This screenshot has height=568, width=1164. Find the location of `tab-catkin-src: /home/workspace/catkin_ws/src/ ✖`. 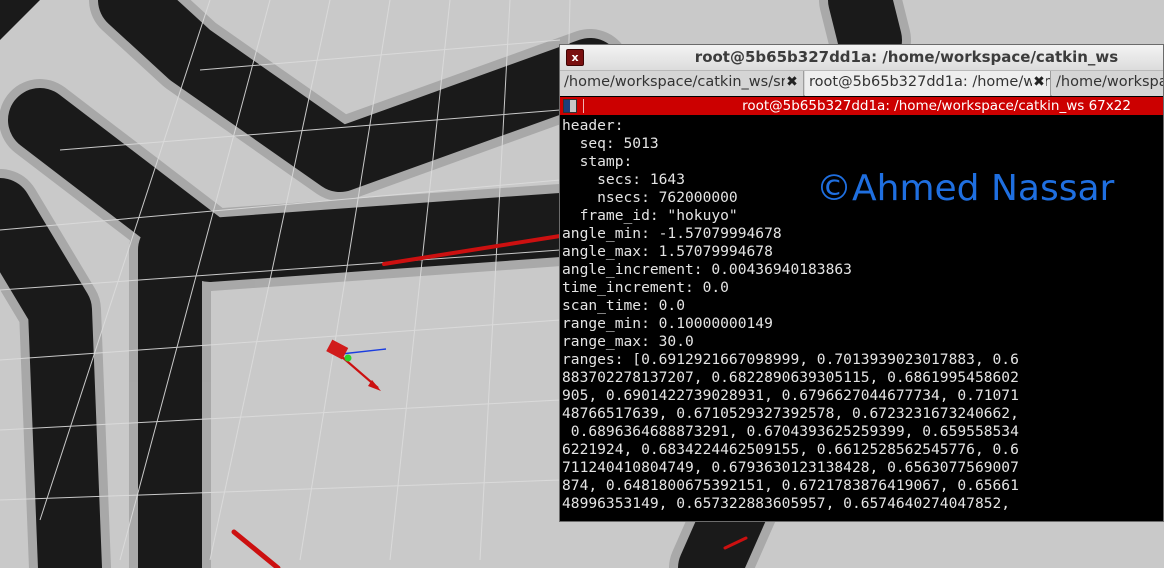

tab-catkin-src: /home/workspace/catkin_ws/src/ ✖ is located at coordinates (682, 83).